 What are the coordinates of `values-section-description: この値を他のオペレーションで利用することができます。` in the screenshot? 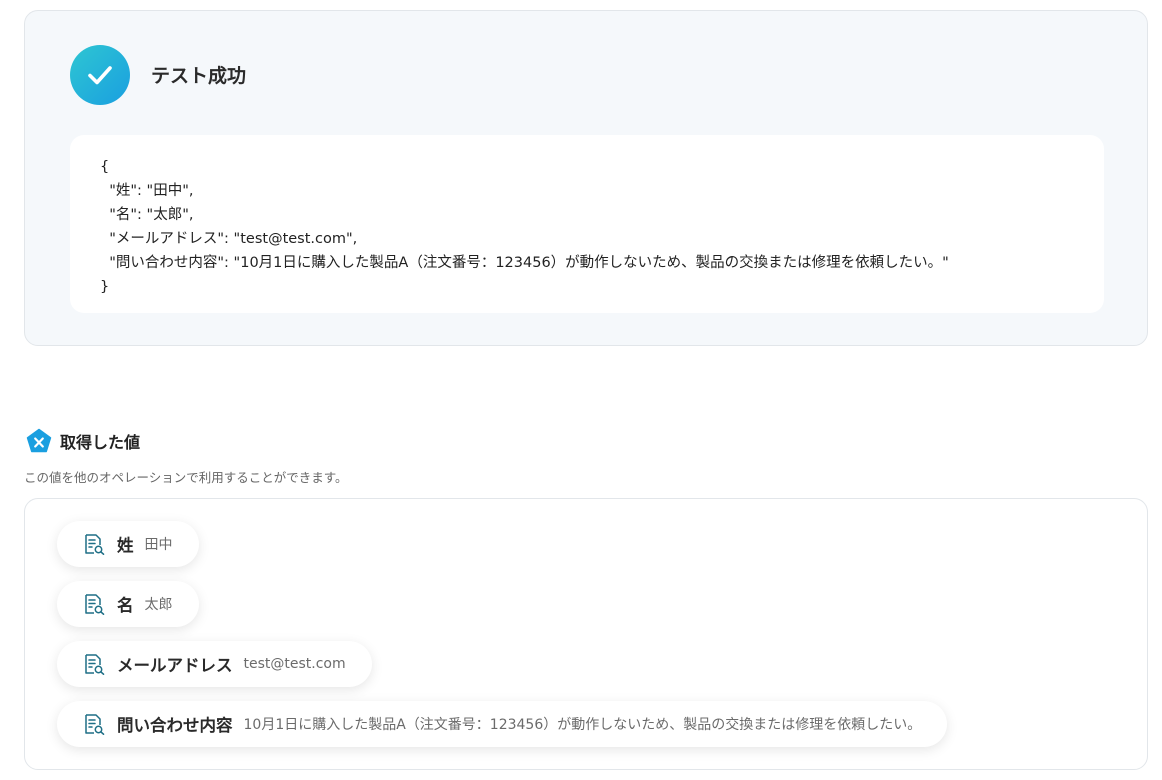 It's located at (186, 477).